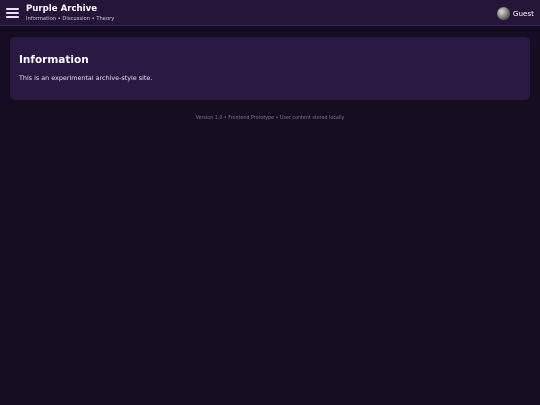  I want to click on card-title: Information, so click(54, 60).